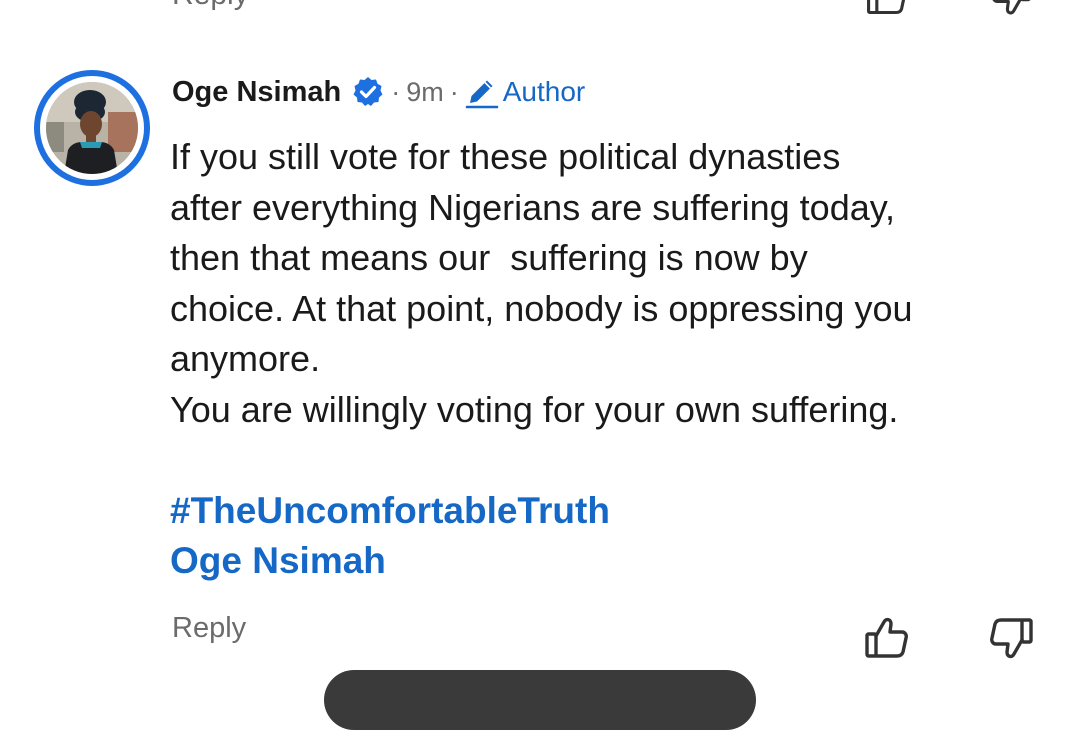 This screenshot has height=730, width=1080. What do you see at coordinates (886, 9) in the screenshot?
I see `previous-thumbs-up-icon` at bounding box center [886, 9].